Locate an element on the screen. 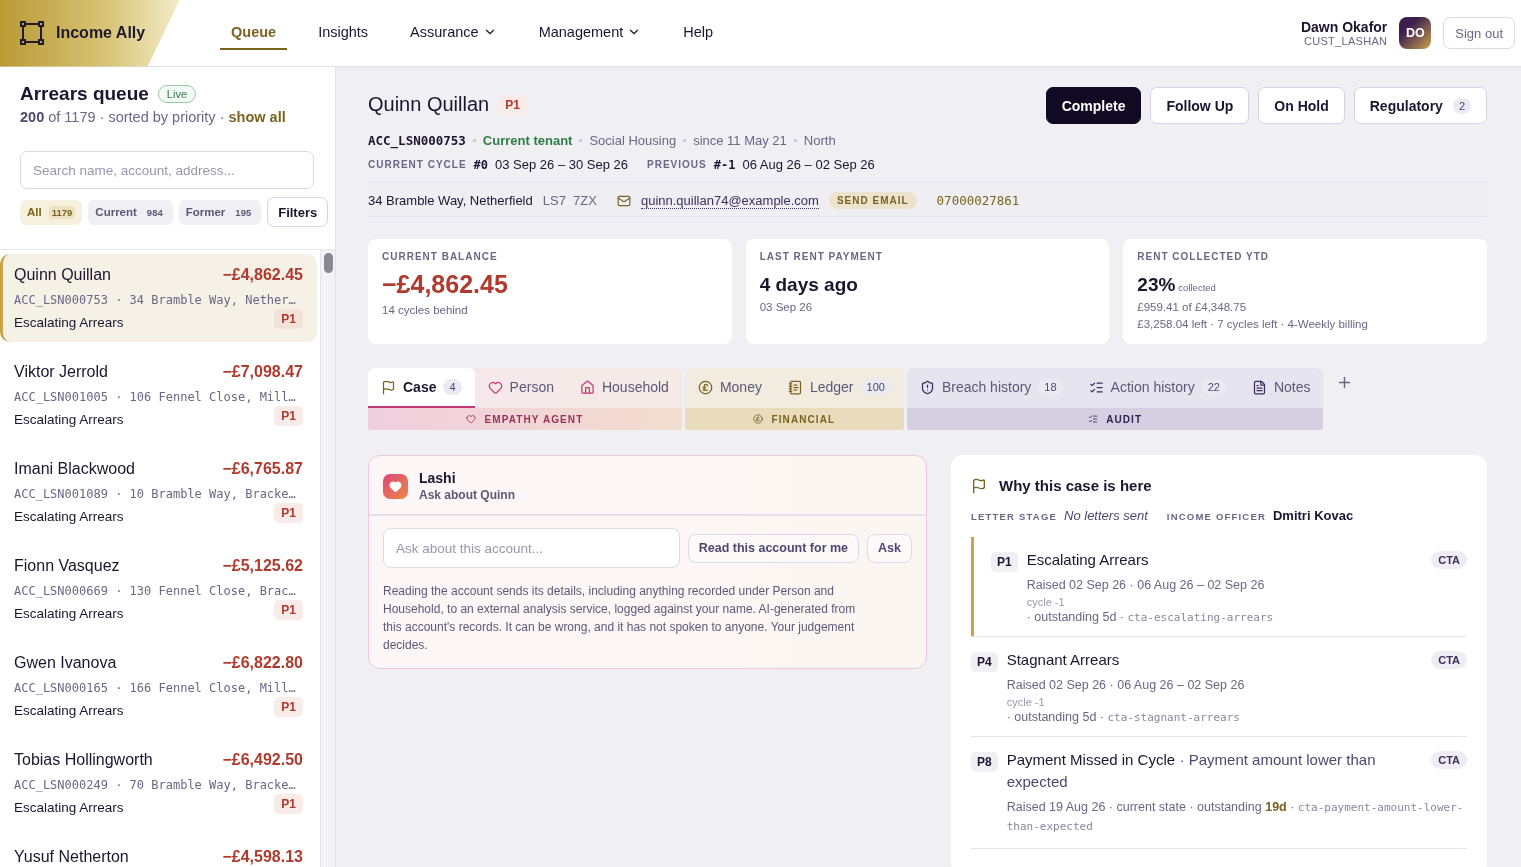 The image size is (1521, 867). filters-button: Filters is located at coordinates (298, 212).